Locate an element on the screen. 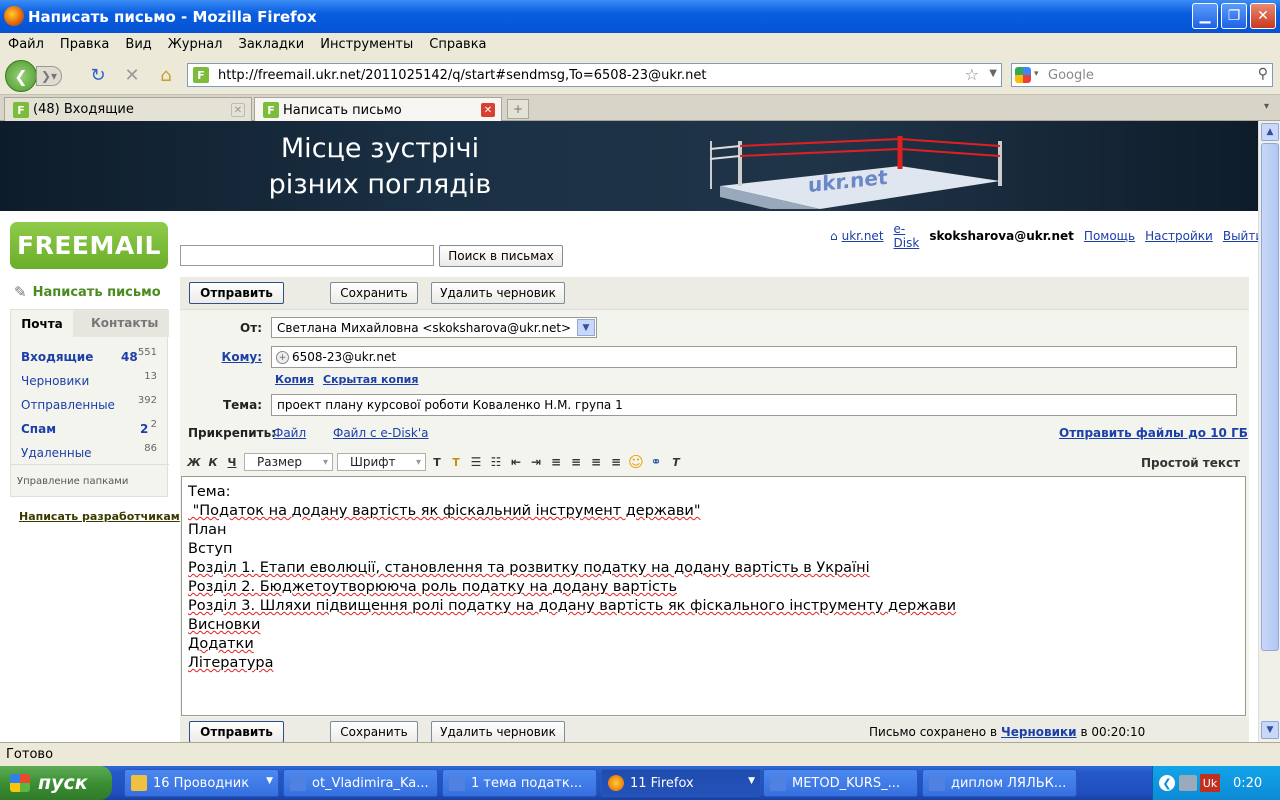  menu-help: Справка is located at coordinates (457, 44).